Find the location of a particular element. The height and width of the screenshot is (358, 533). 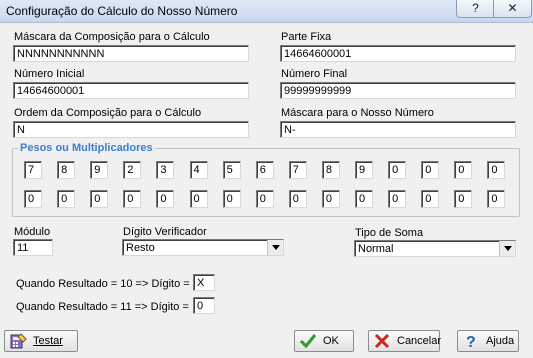

ok-label: OK is located at coordinates (331, 341).